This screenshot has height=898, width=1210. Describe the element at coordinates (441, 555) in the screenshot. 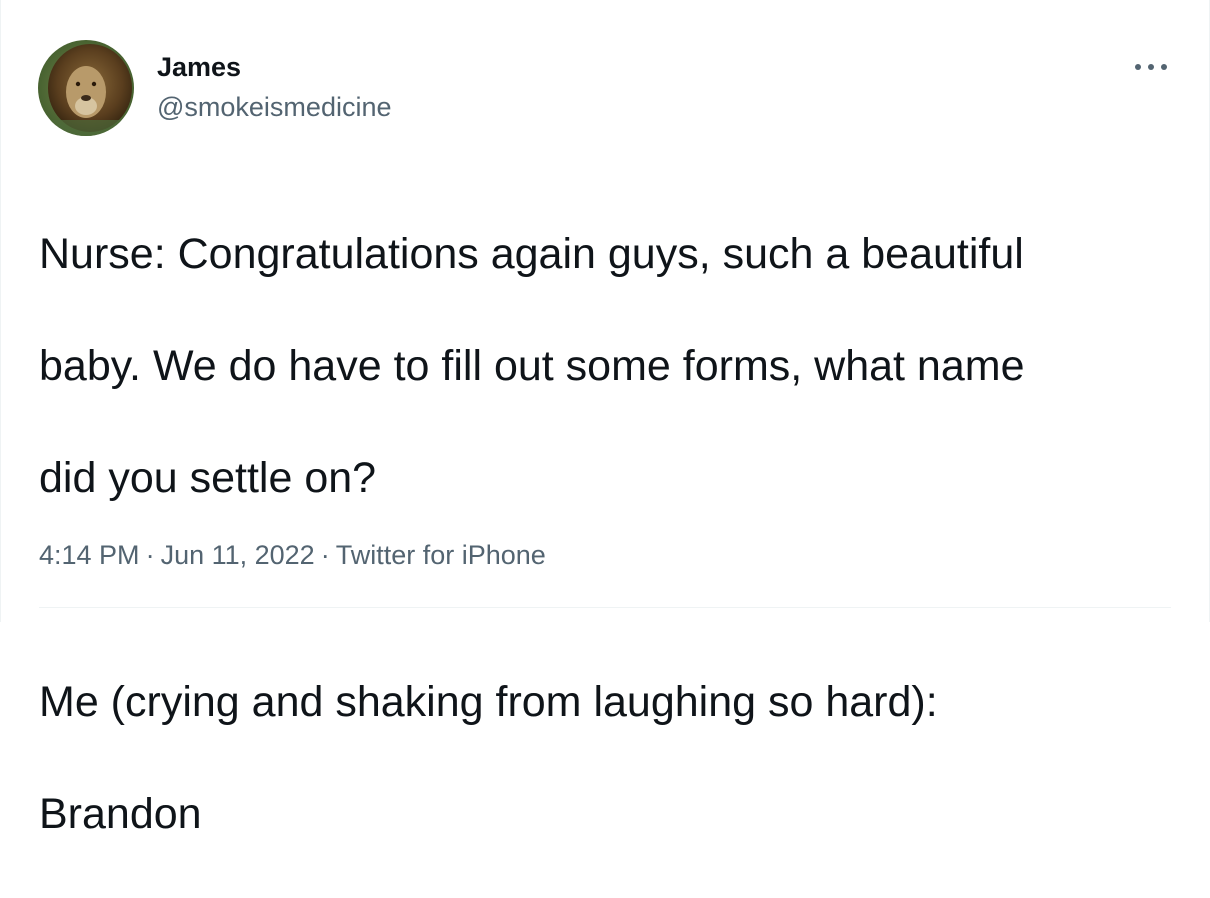

I see `tweet-source-link: Twitter for iPhone` at that location.